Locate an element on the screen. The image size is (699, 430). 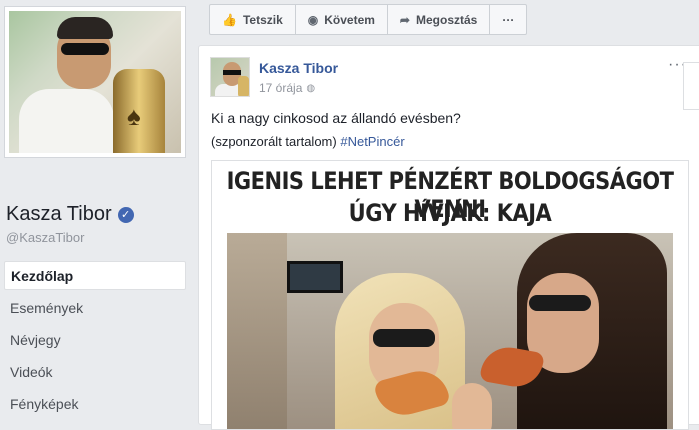
like-button: 👍 Tetszik is located at coordinates (253, 19).